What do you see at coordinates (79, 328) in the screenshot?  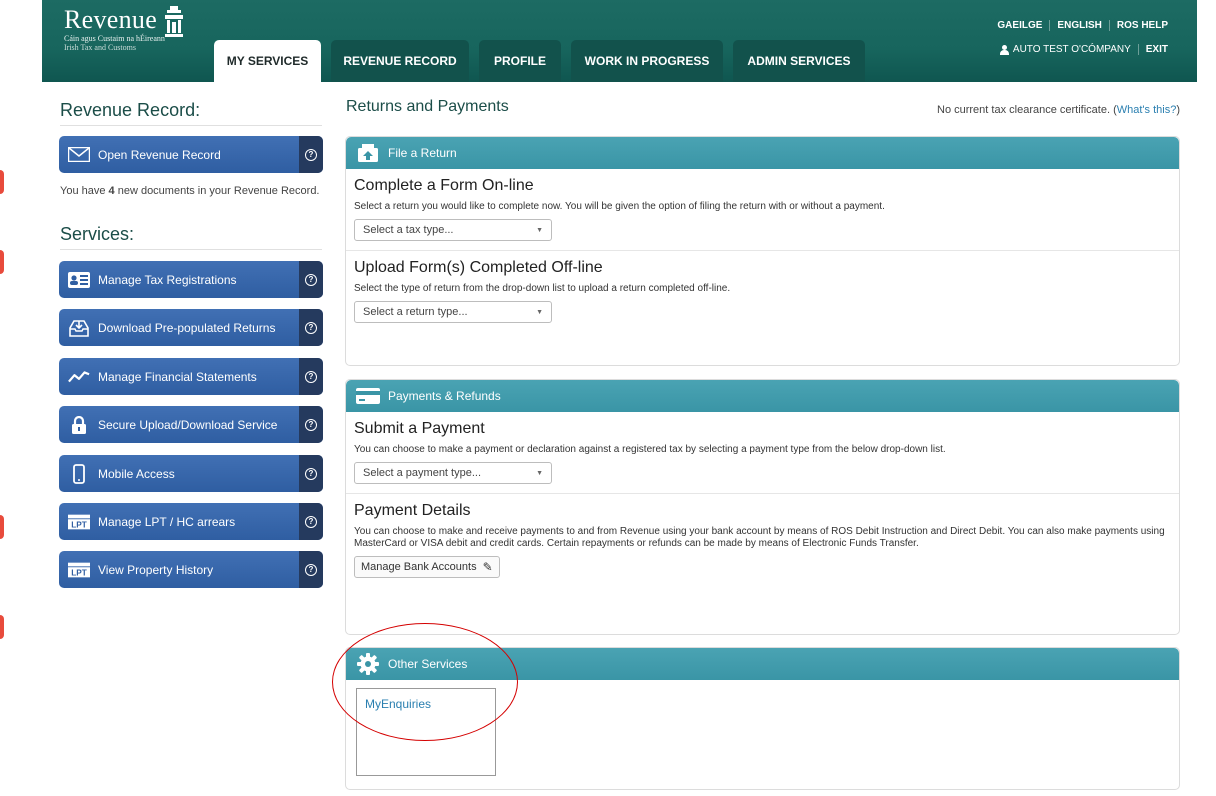 I see `download-tray-icon` at bounding box center [79, 328].